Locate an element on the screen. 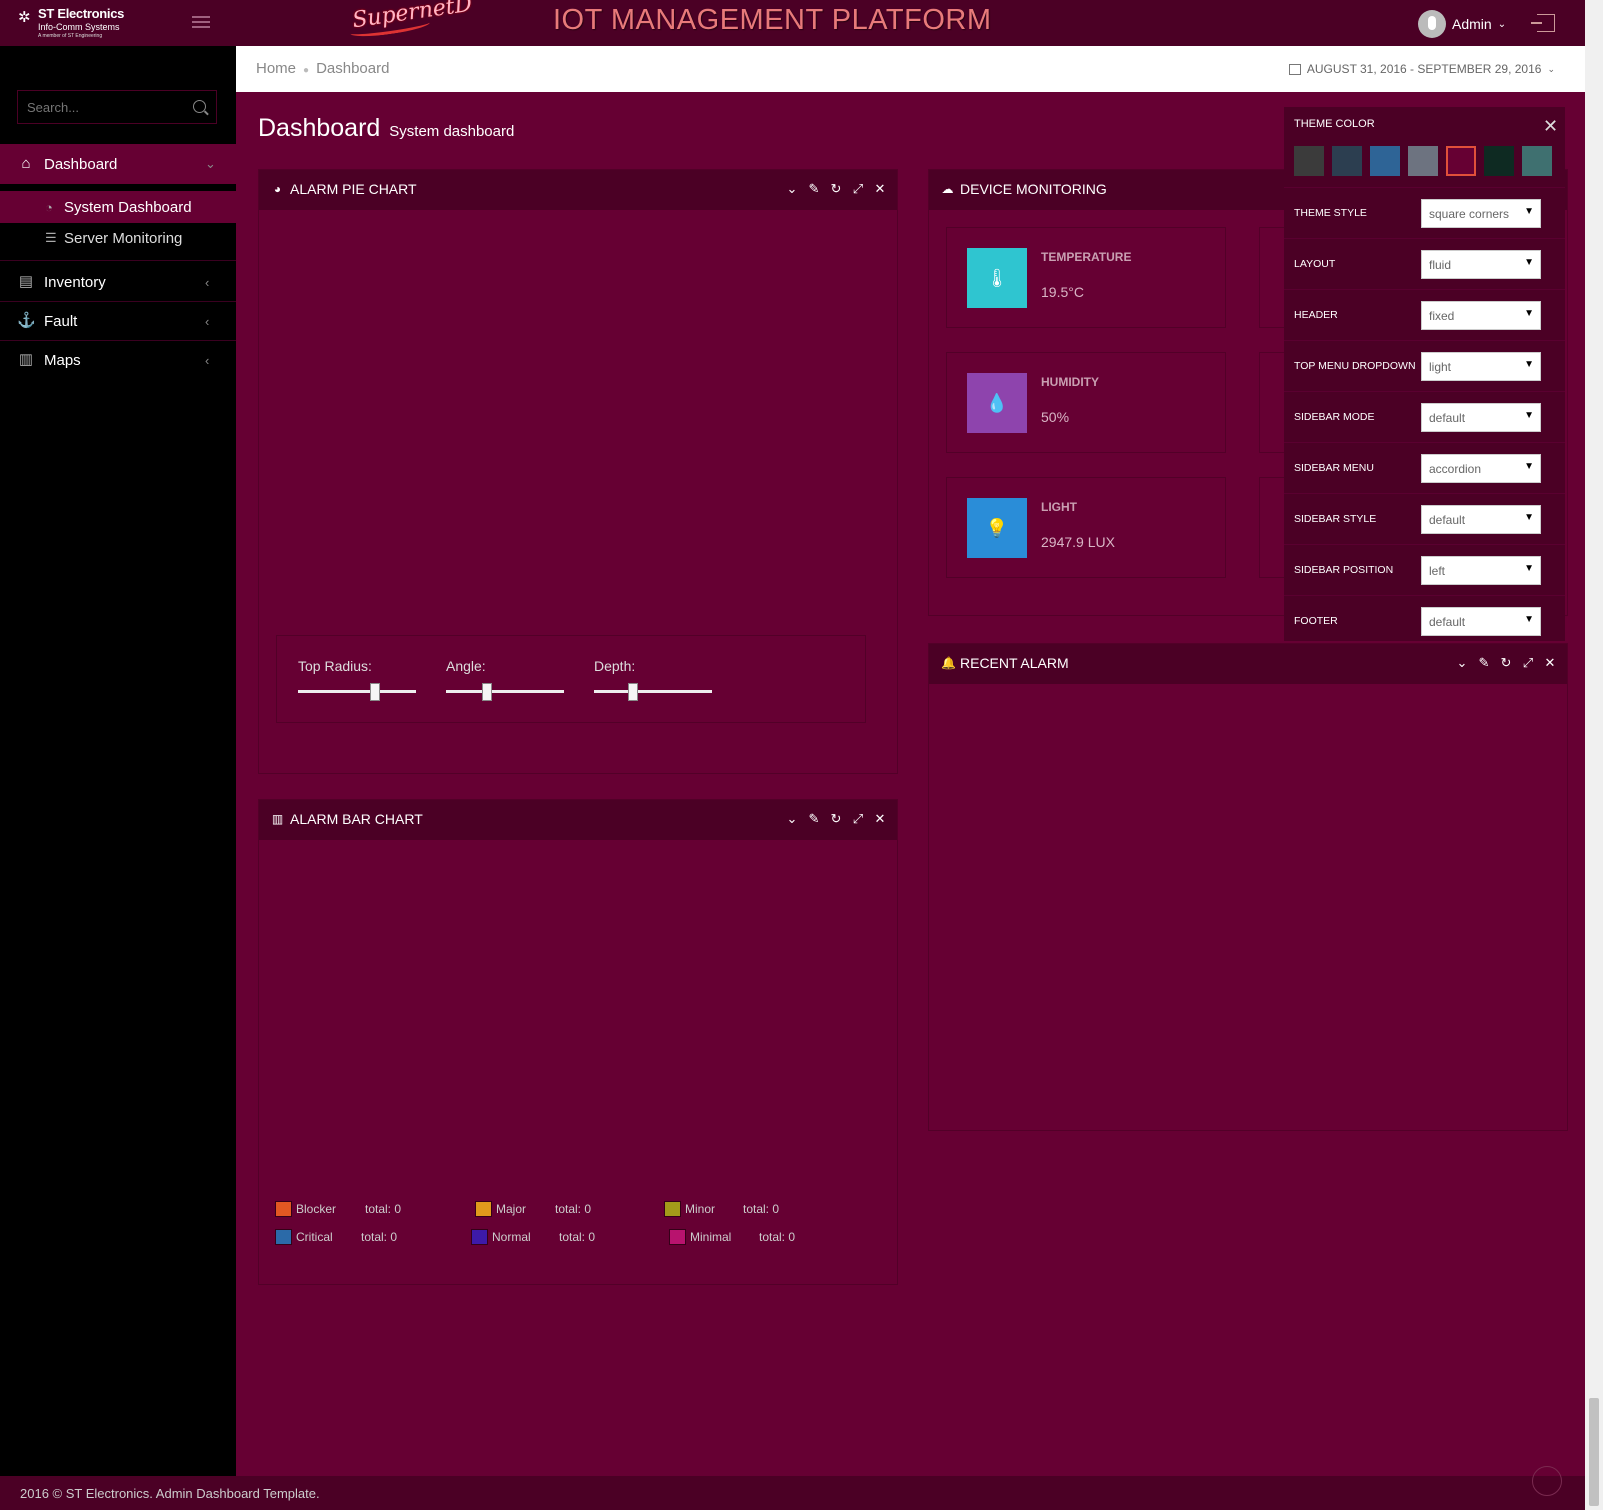 This screenshot has width=1603, height=1510. select-value: default is located at coordinates (1447, 418).